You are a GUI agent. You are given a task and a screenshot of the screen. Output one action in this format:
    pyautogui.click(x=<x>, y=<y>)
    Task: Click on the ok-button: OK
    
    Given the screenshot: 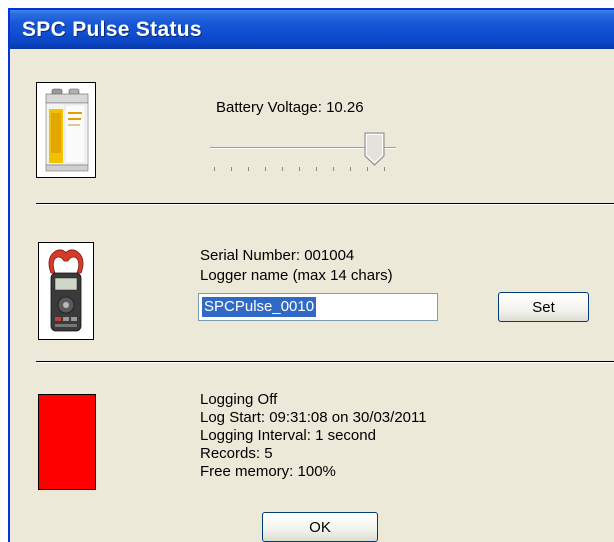 What is the action you would take?
    pyautogui.click(x=320, y=527)
    